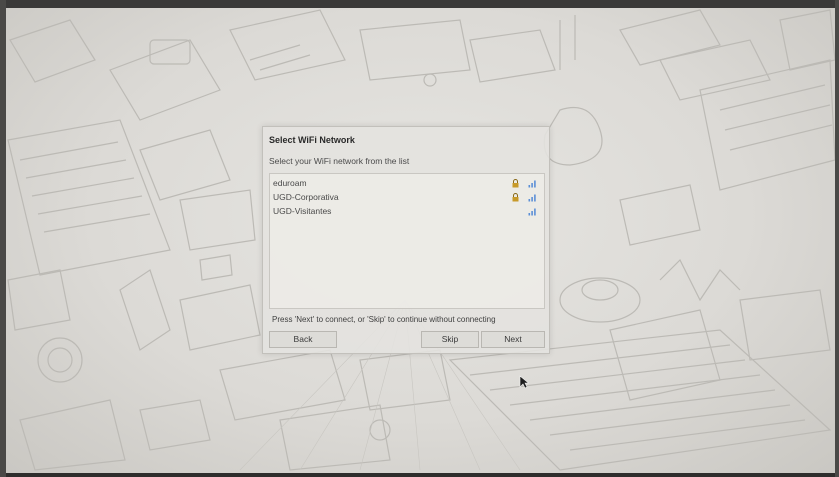 The height and width of the screenshot is (477, 839). Describe the element at coordinates (524, 382) in the screenshot. I see `mouse-pointer-icon` at that location.